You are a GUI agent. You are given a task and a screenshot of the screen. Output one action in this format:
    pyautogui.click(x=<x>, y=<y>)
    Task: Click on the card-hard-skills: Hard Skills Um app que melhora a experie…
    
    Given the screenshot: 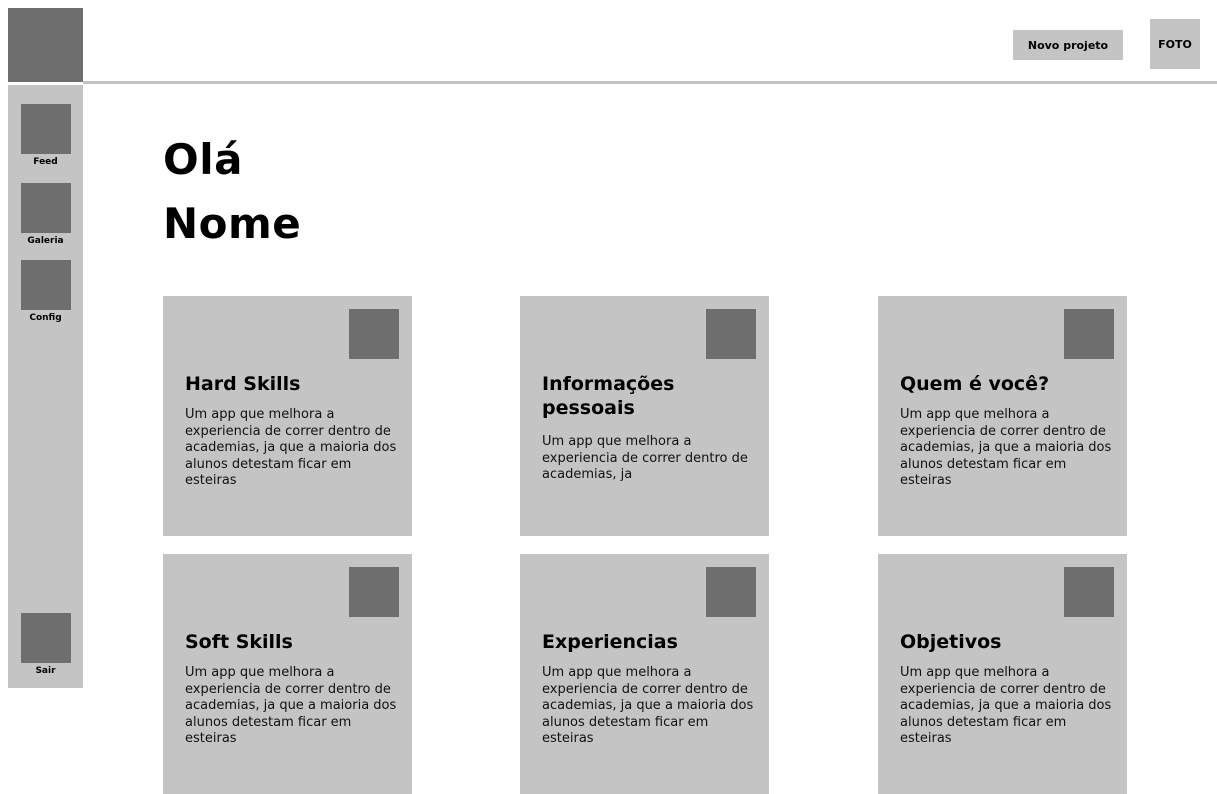 What is the action you would take?
    pyautogui.click(x=287, y=416)
    